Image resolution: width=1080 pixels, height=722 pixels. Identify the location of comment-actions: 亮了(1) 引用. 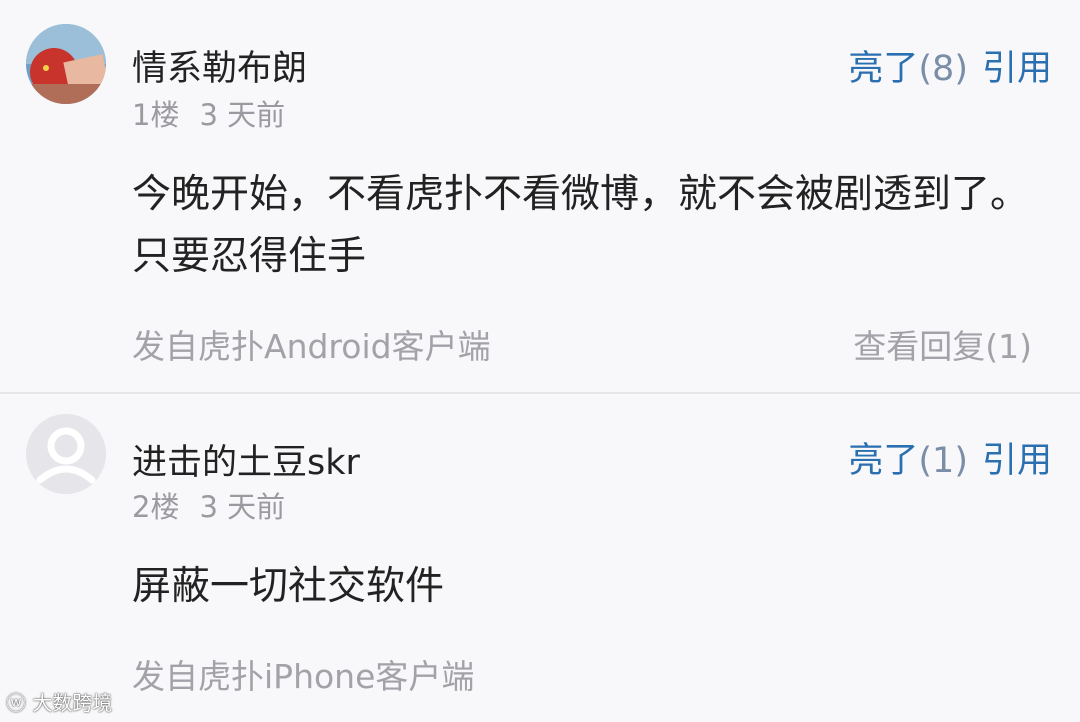
(950, 457).